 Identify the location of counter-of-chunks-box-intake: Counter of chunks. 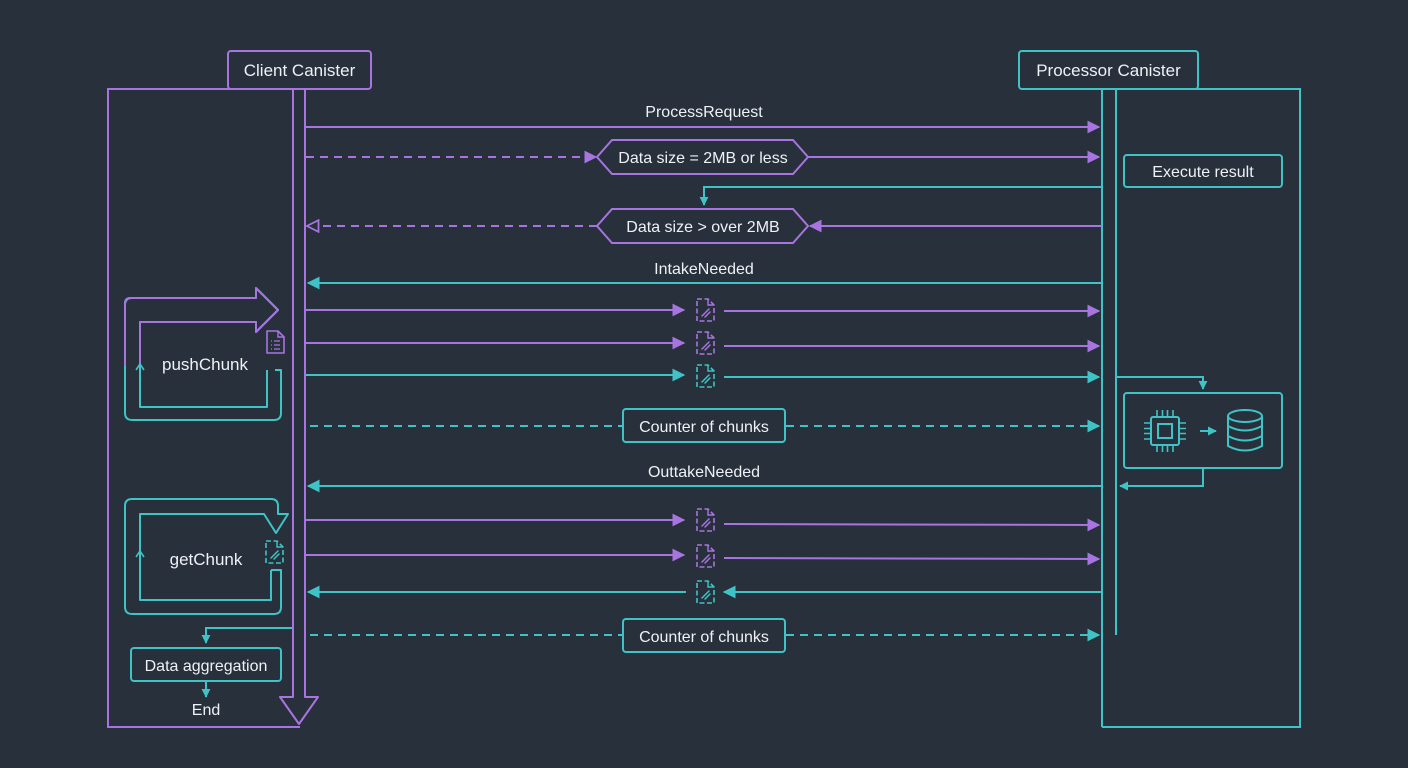
(704, 425).